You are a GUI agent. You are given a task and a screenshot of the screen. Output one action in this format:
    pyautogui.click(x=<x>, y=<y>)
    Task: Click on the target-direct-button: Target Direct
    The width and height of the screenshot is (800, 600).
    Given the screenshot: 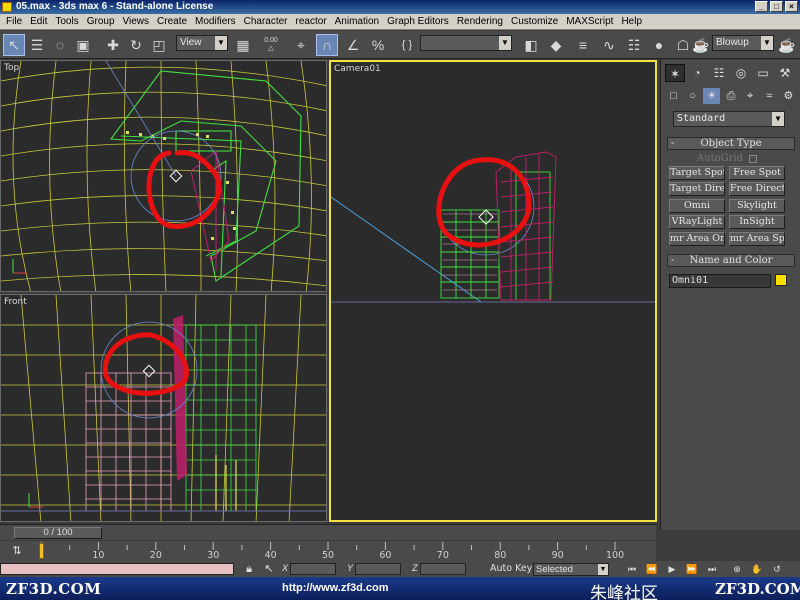 What is the action you would take?
    pyautogui.click(x=697, y=189)
    